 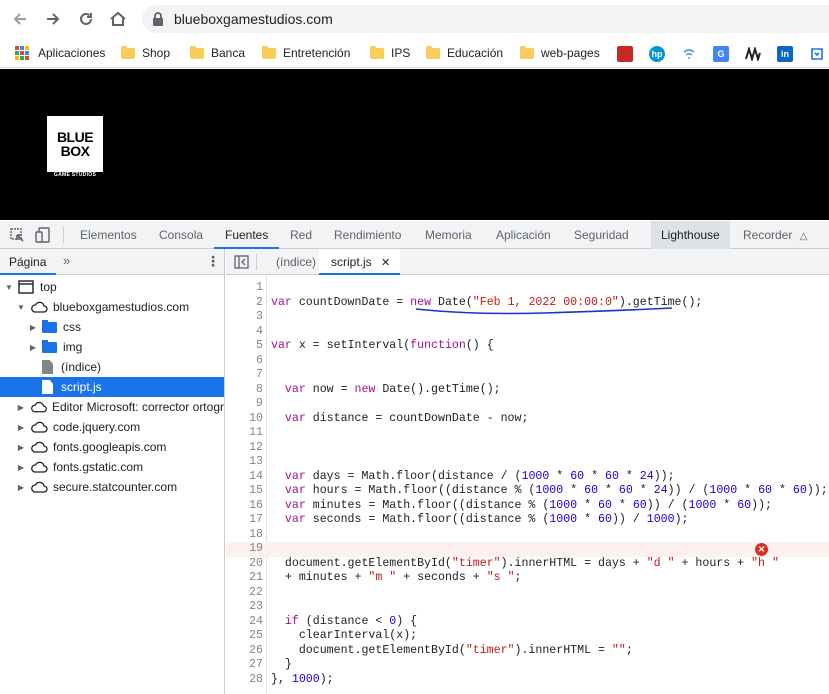 What do you see at coordinates (244, 419) in the screenshot?
I see `line-number: 10` at bounding box center [244, 419].